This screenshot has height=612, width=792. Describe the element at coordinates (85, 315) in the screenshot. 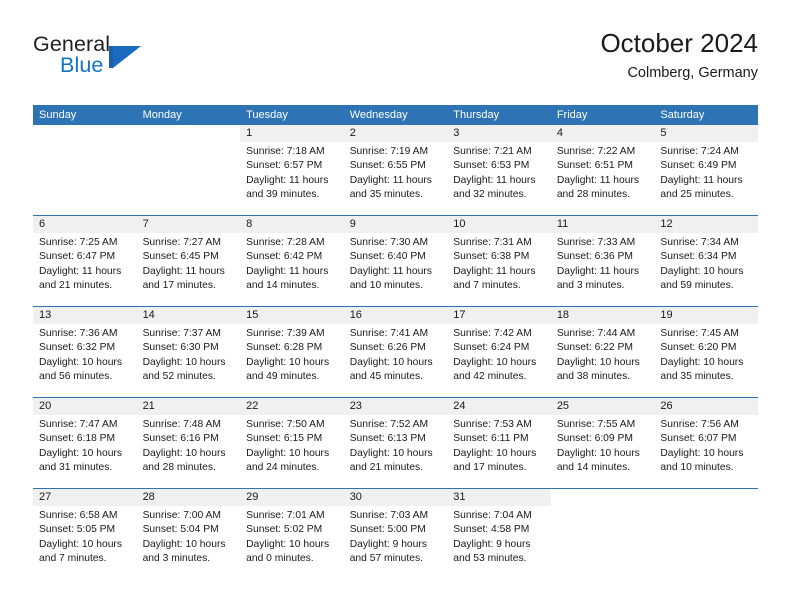

I see `day-number-band: 13` at that location.